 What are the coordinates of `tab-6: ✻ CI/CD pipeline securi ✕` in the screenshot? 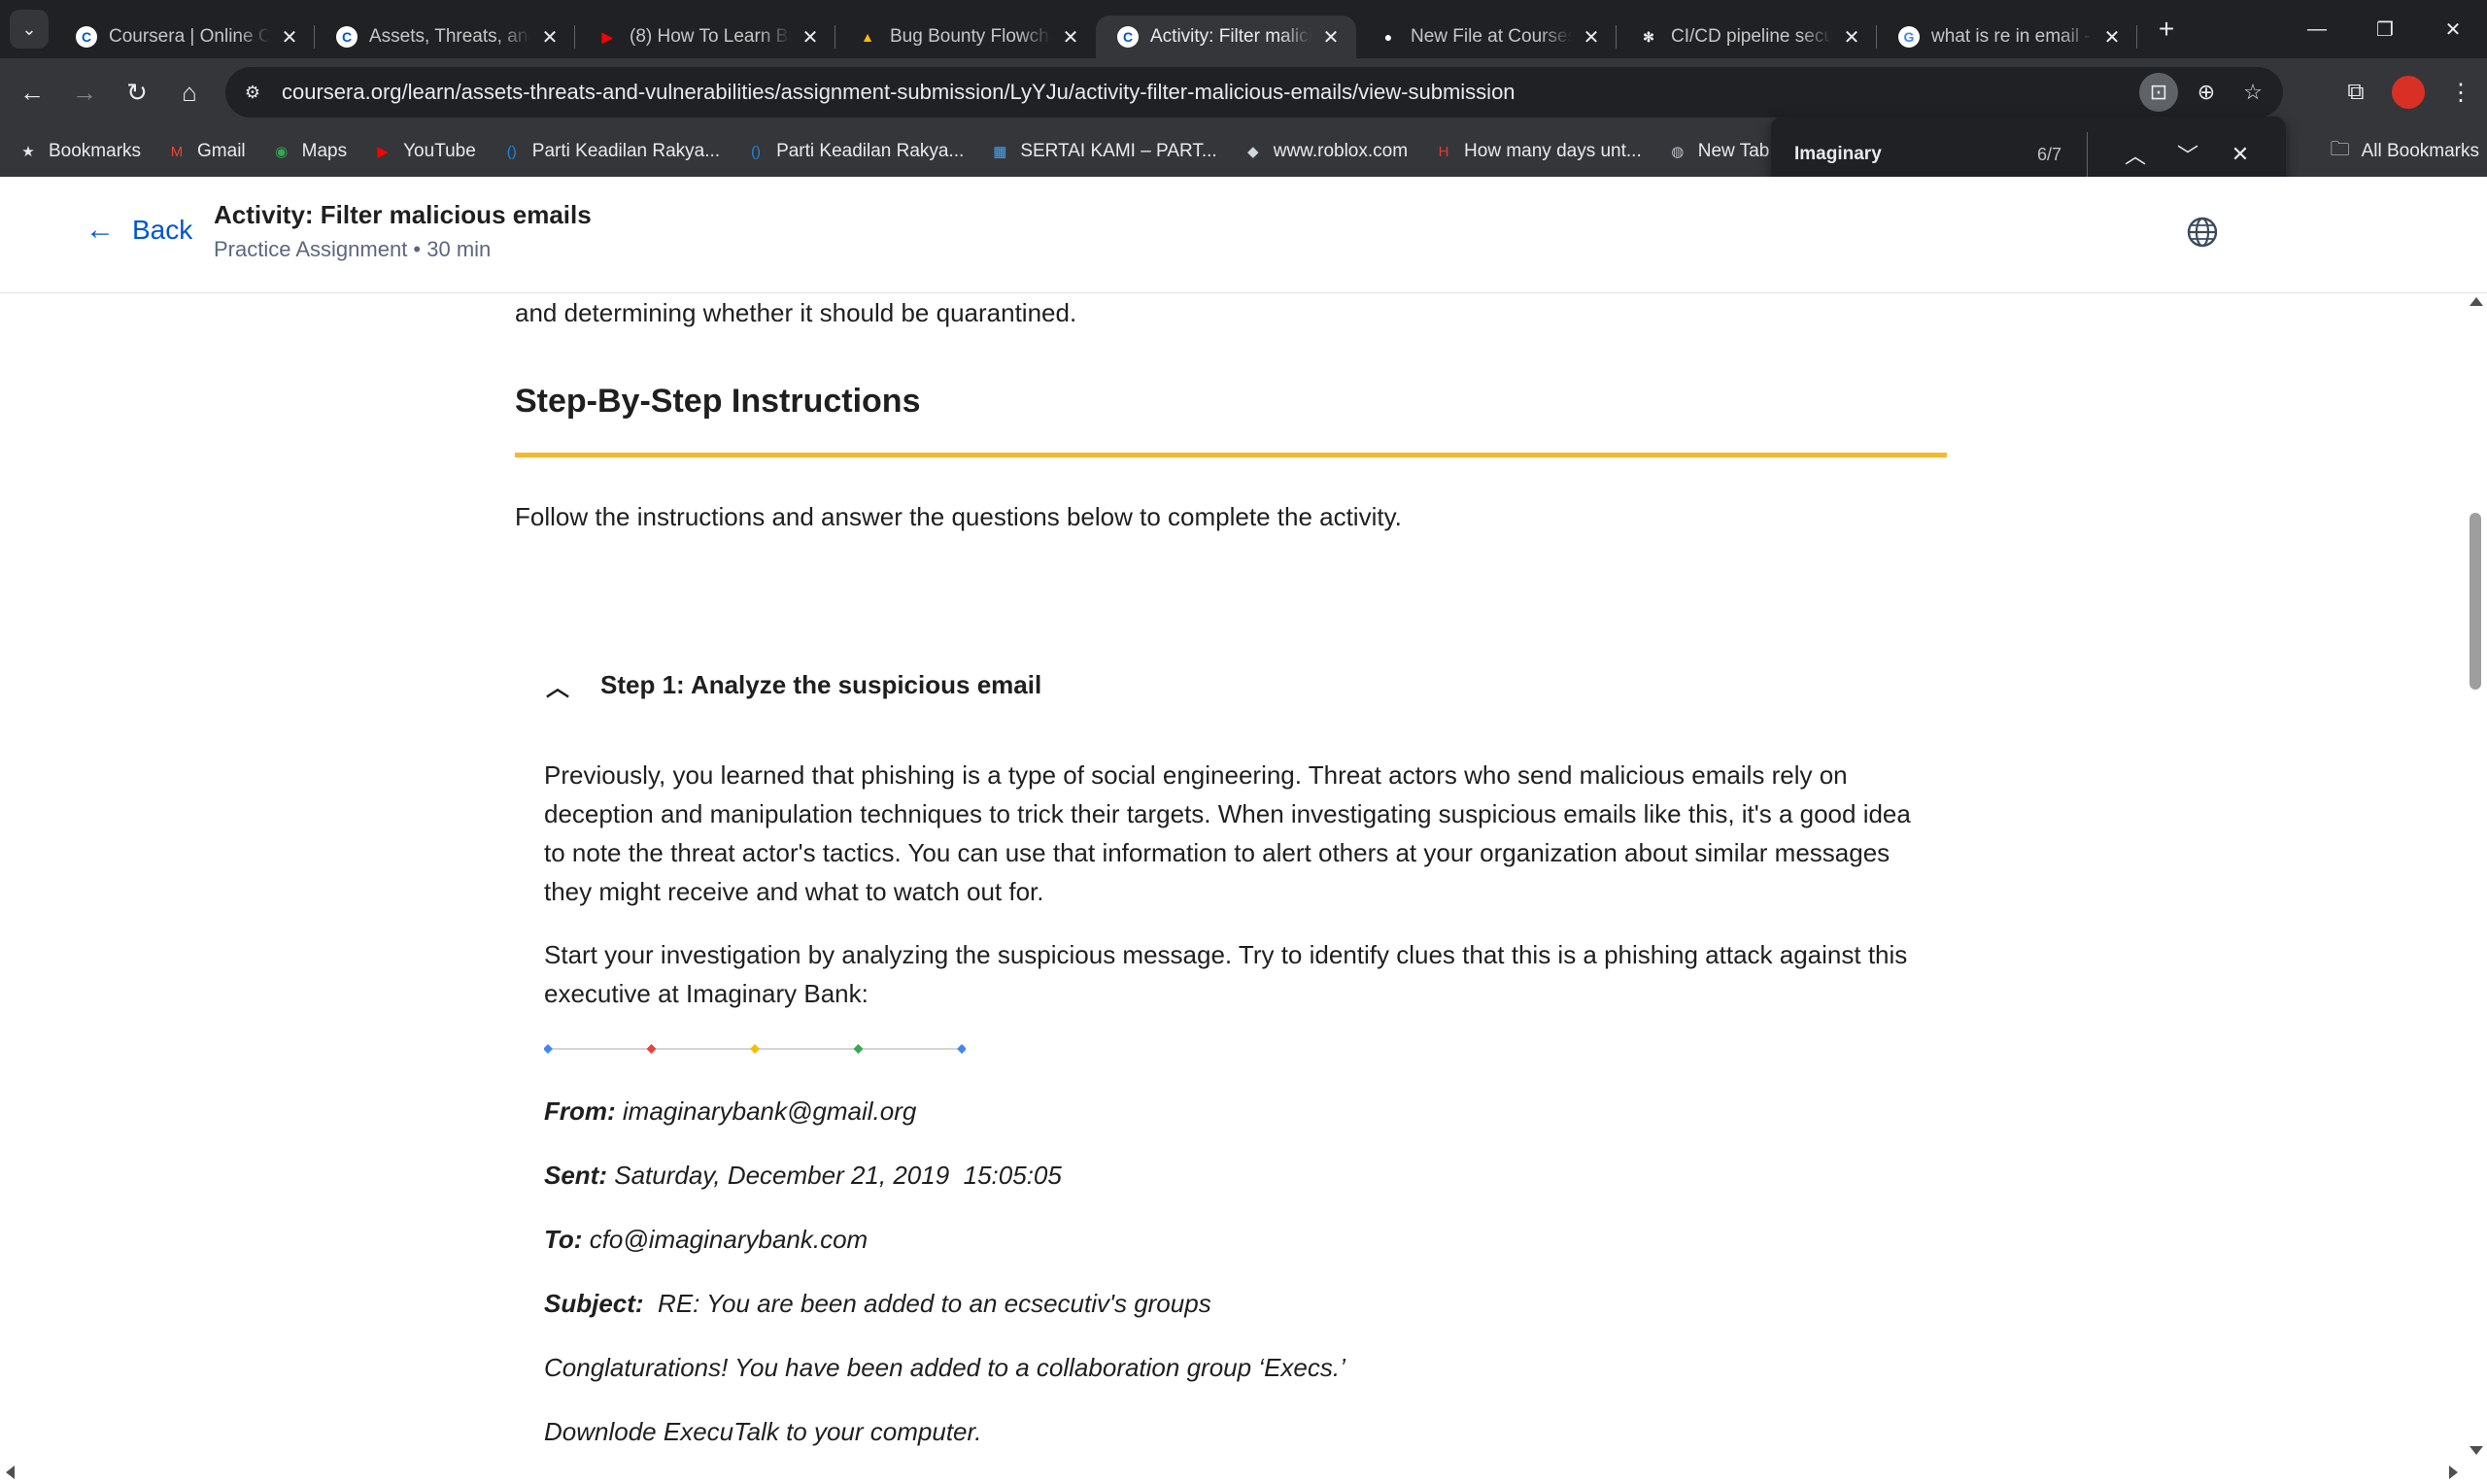 It's located at (1747, 37).